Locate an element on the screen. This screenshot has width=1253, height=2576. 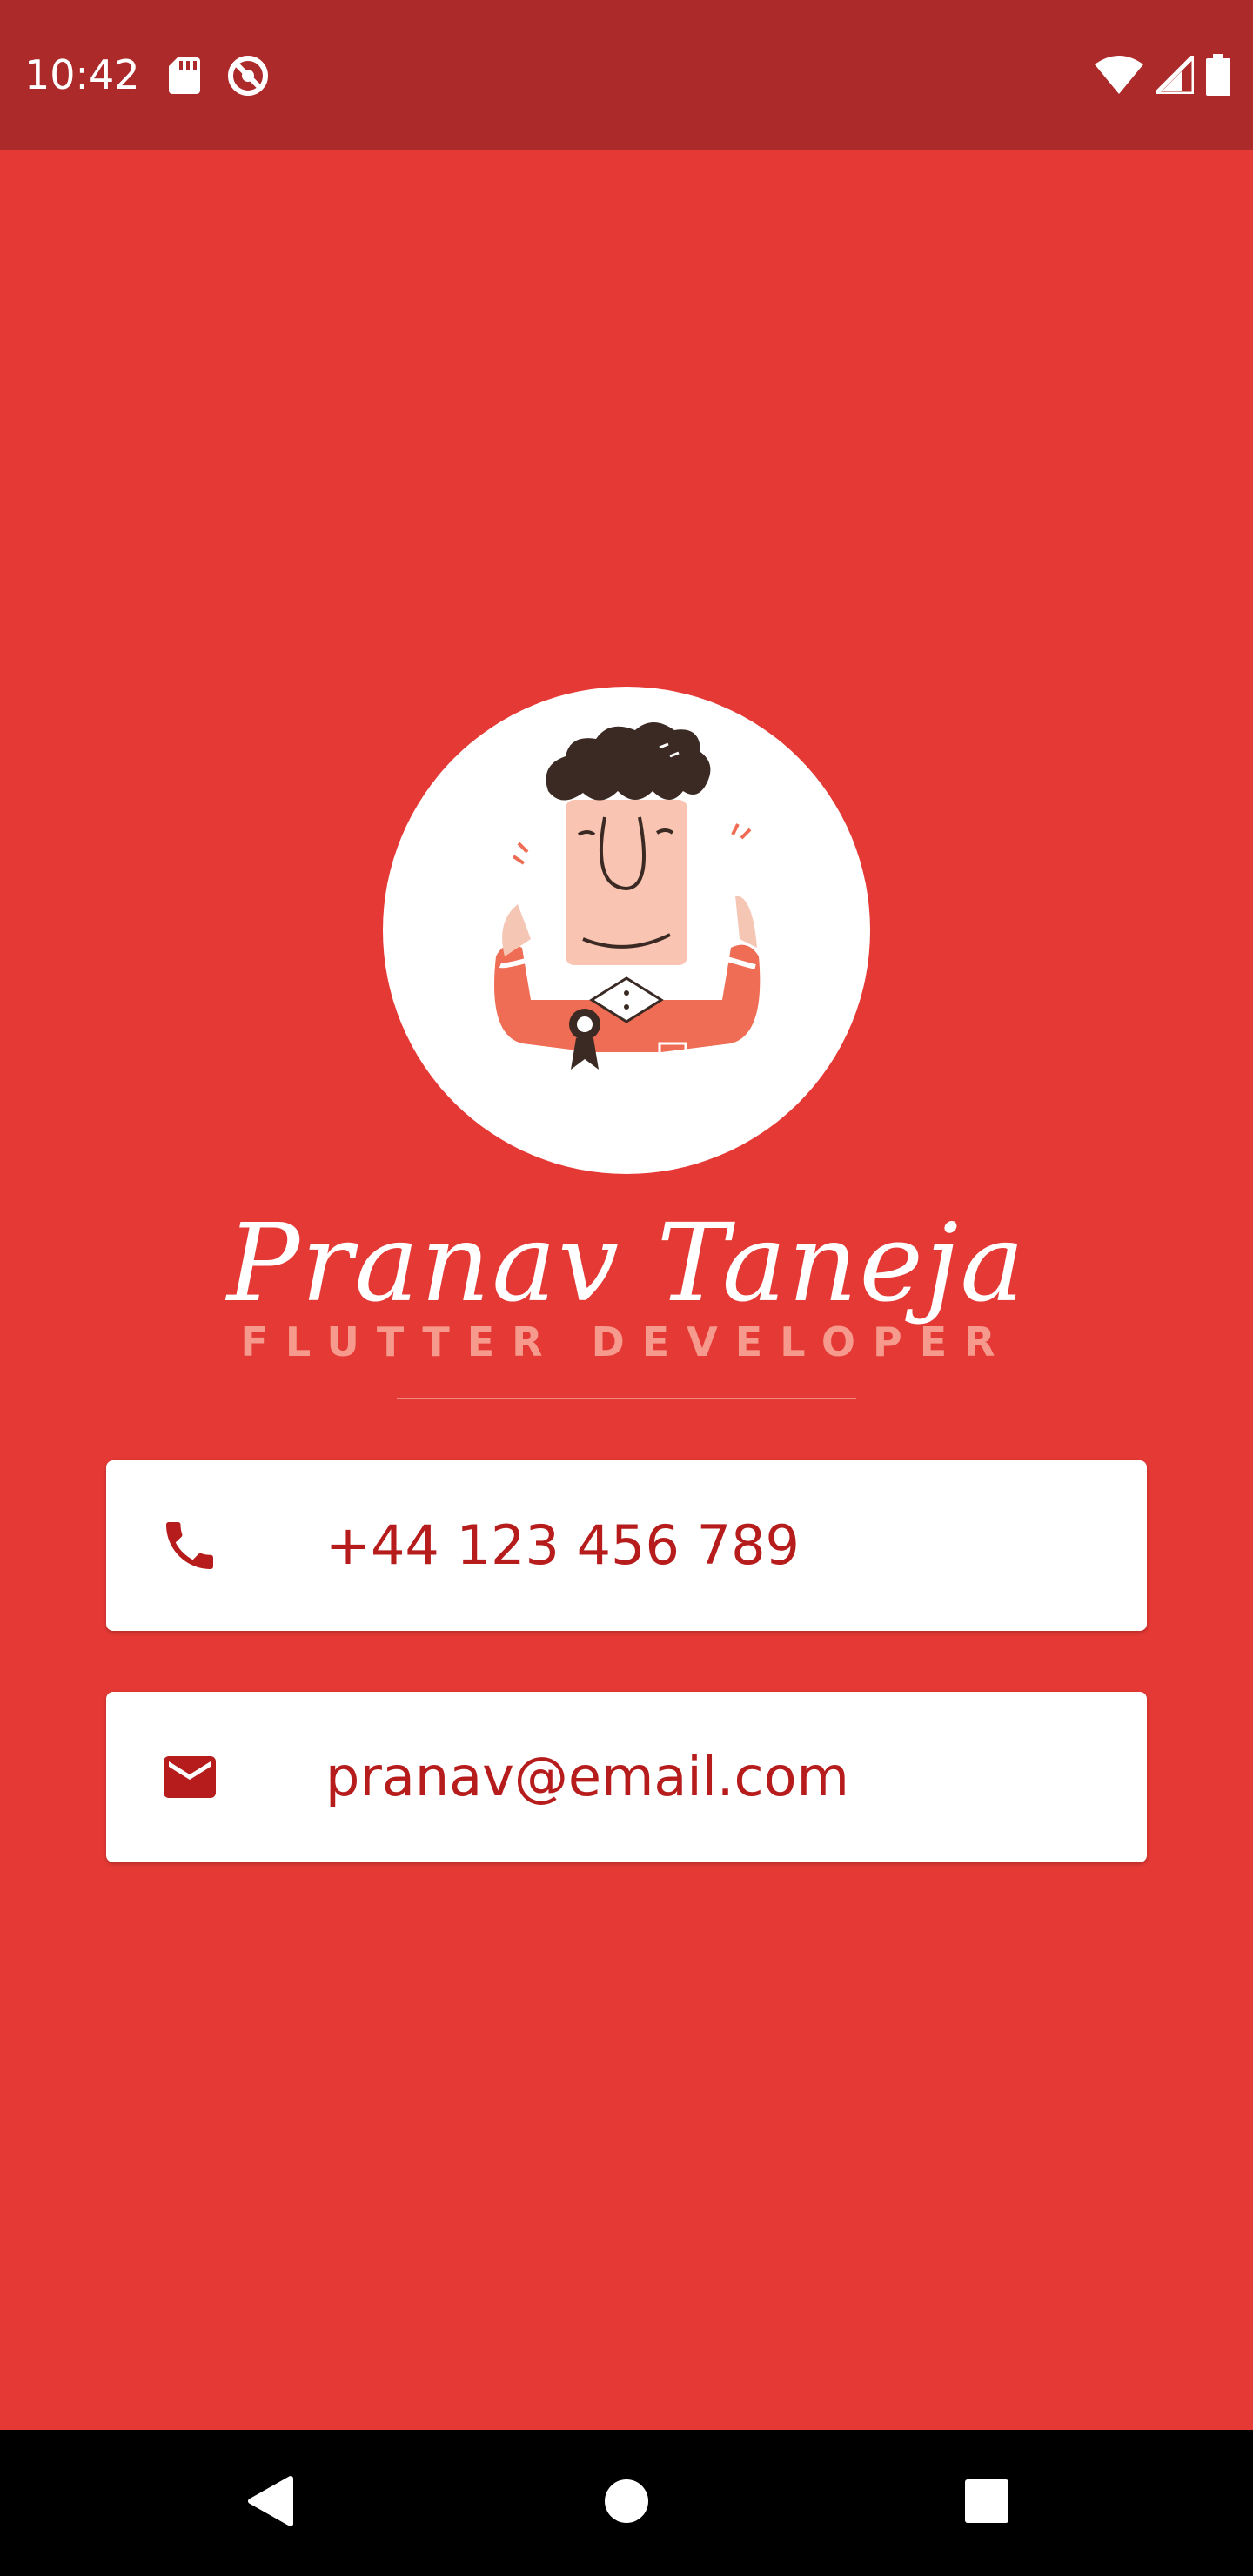
email-address: pranav@email.com is located at coordinates (587, 1776).